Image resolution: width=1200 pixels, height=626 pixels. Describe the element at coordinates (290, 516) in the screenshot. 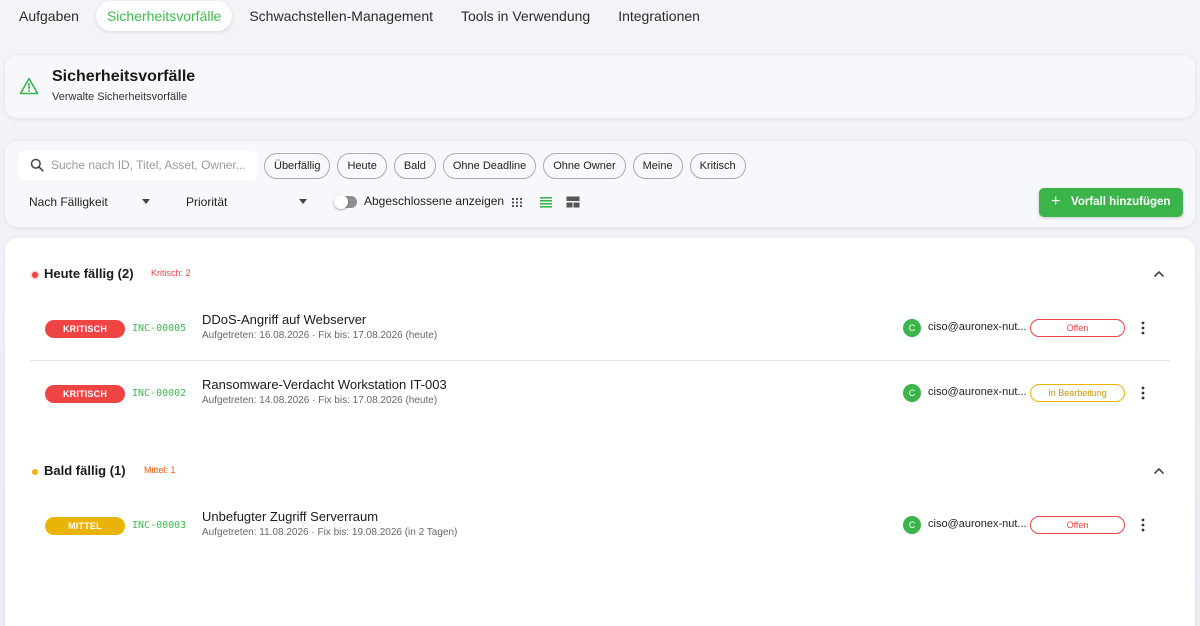

I see `incident-title: Unbefugter Zugriff Serverraum` at that location.